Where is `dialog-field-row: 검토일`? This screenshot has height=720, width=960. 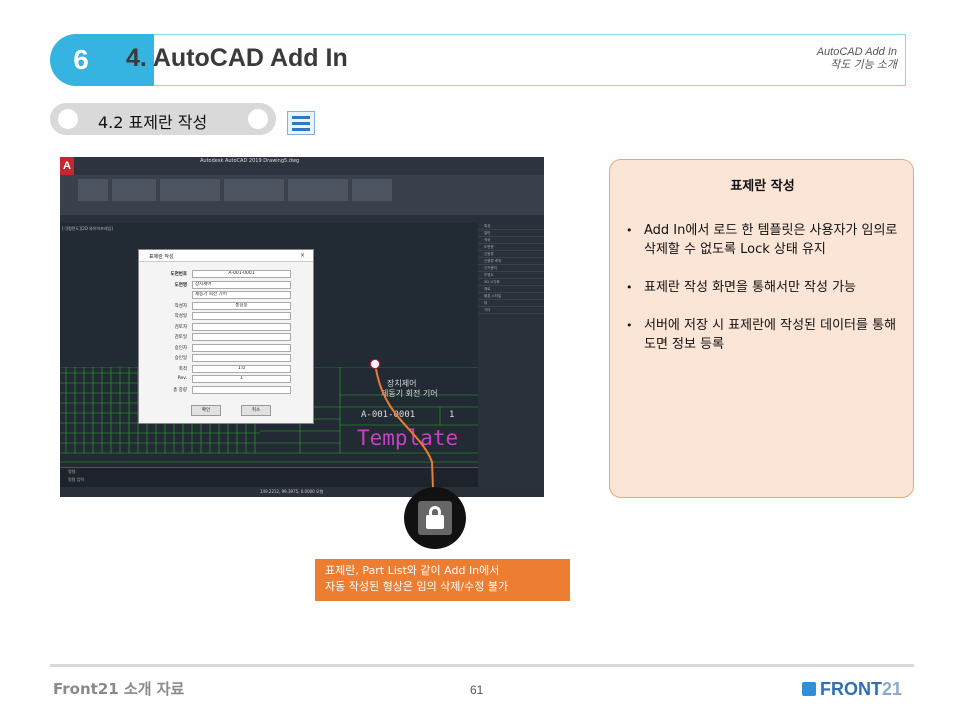
dialog-field-row: 검토일 is located at coordinates (227, 337).